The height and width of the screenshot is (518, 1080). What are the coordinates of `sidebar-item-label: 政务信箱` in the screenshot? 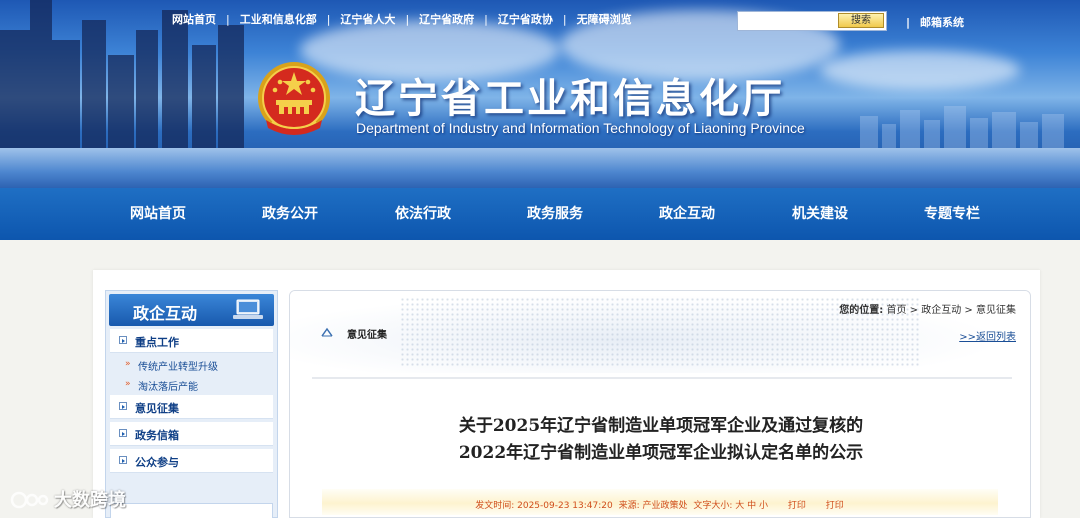 It's located at (157, 435).